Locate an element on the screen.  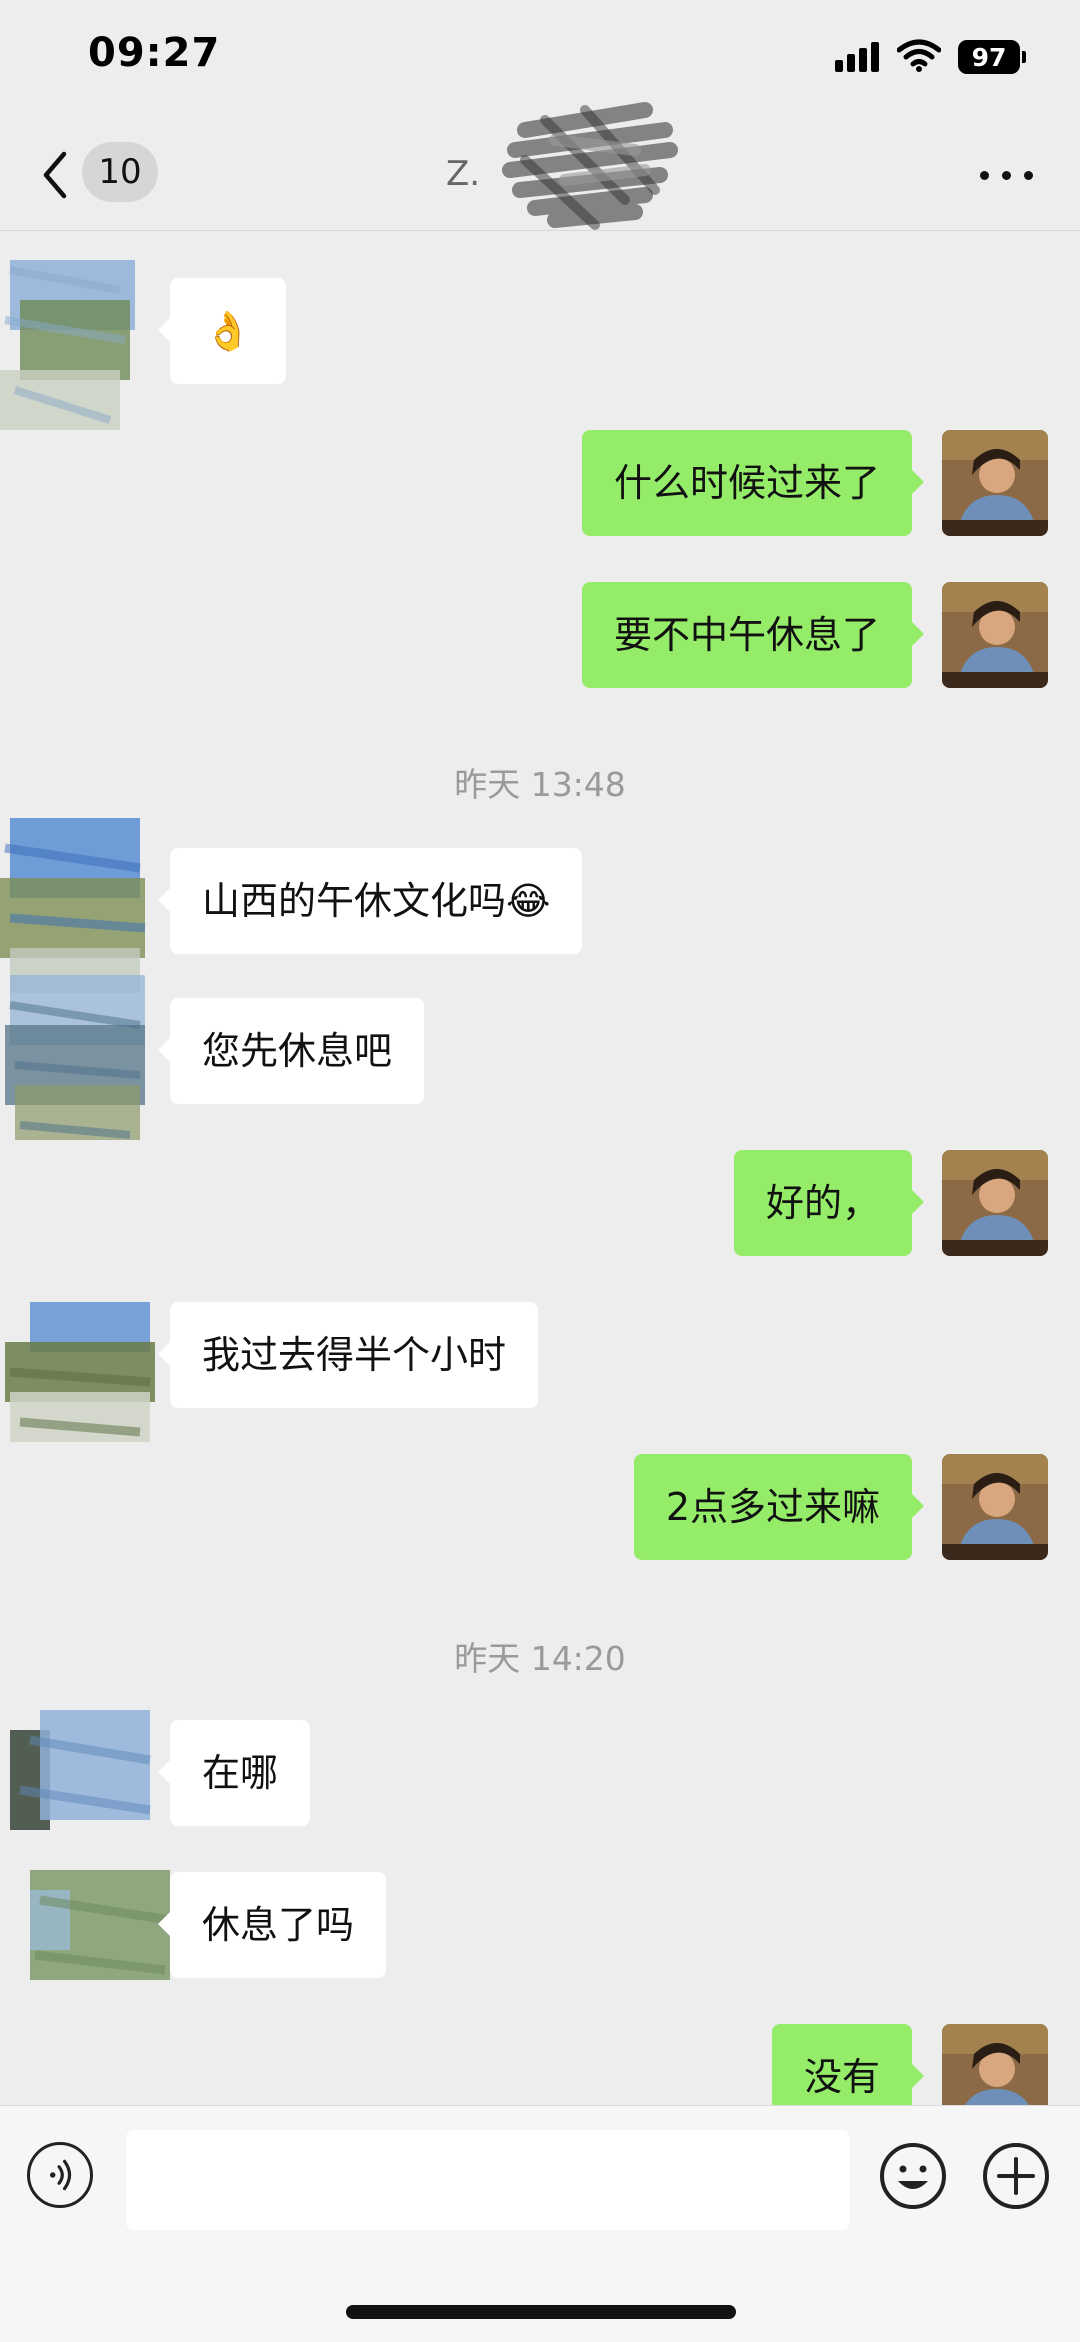
plus-icon is located at coordinates (1016, 2176).